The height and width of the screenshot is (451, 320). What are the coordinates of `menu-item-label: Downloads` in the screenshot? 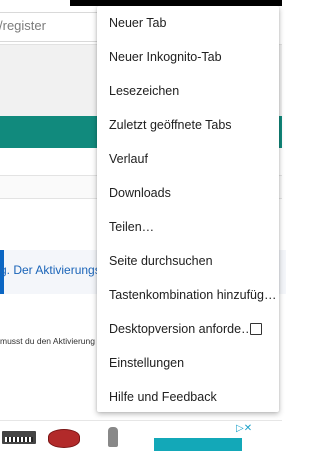 It's located at (140, 193).